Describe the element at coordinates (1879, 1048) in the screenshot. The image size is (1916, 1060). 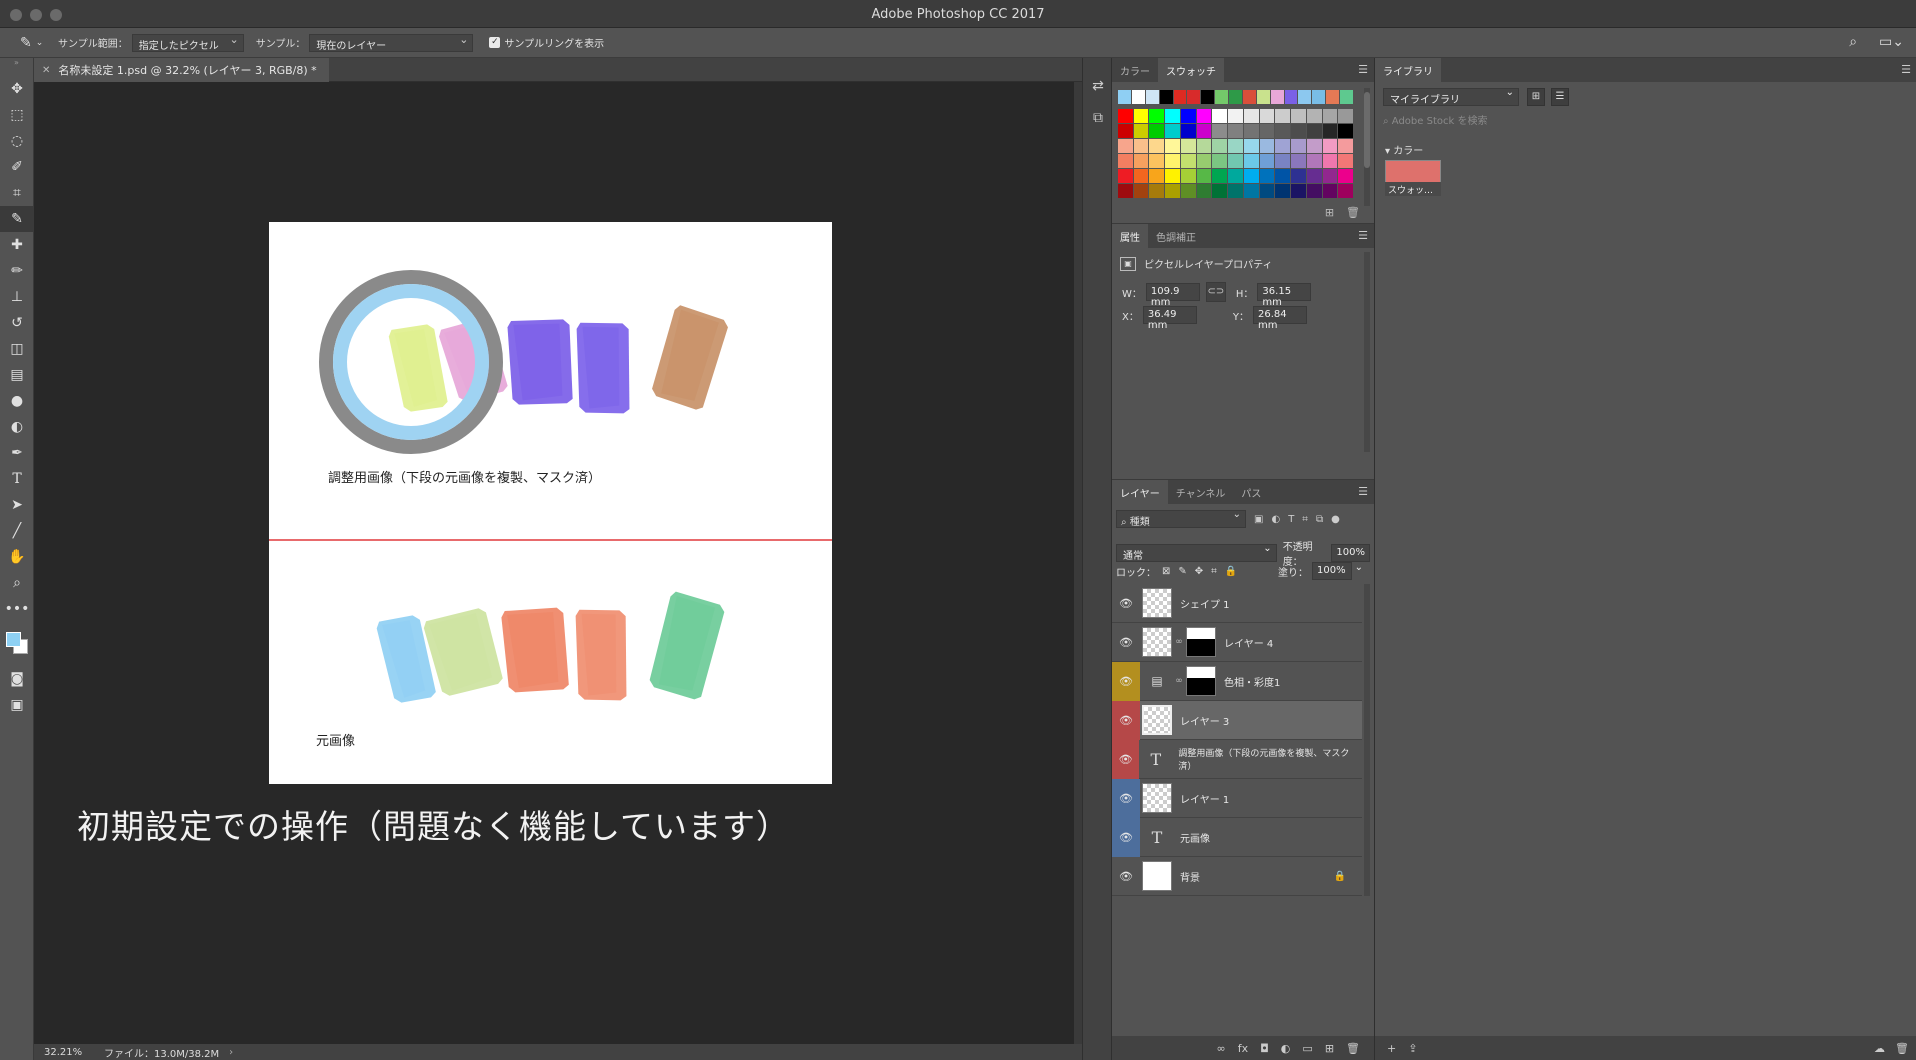
I see `creative-cloud-icon: ☁` at that location.